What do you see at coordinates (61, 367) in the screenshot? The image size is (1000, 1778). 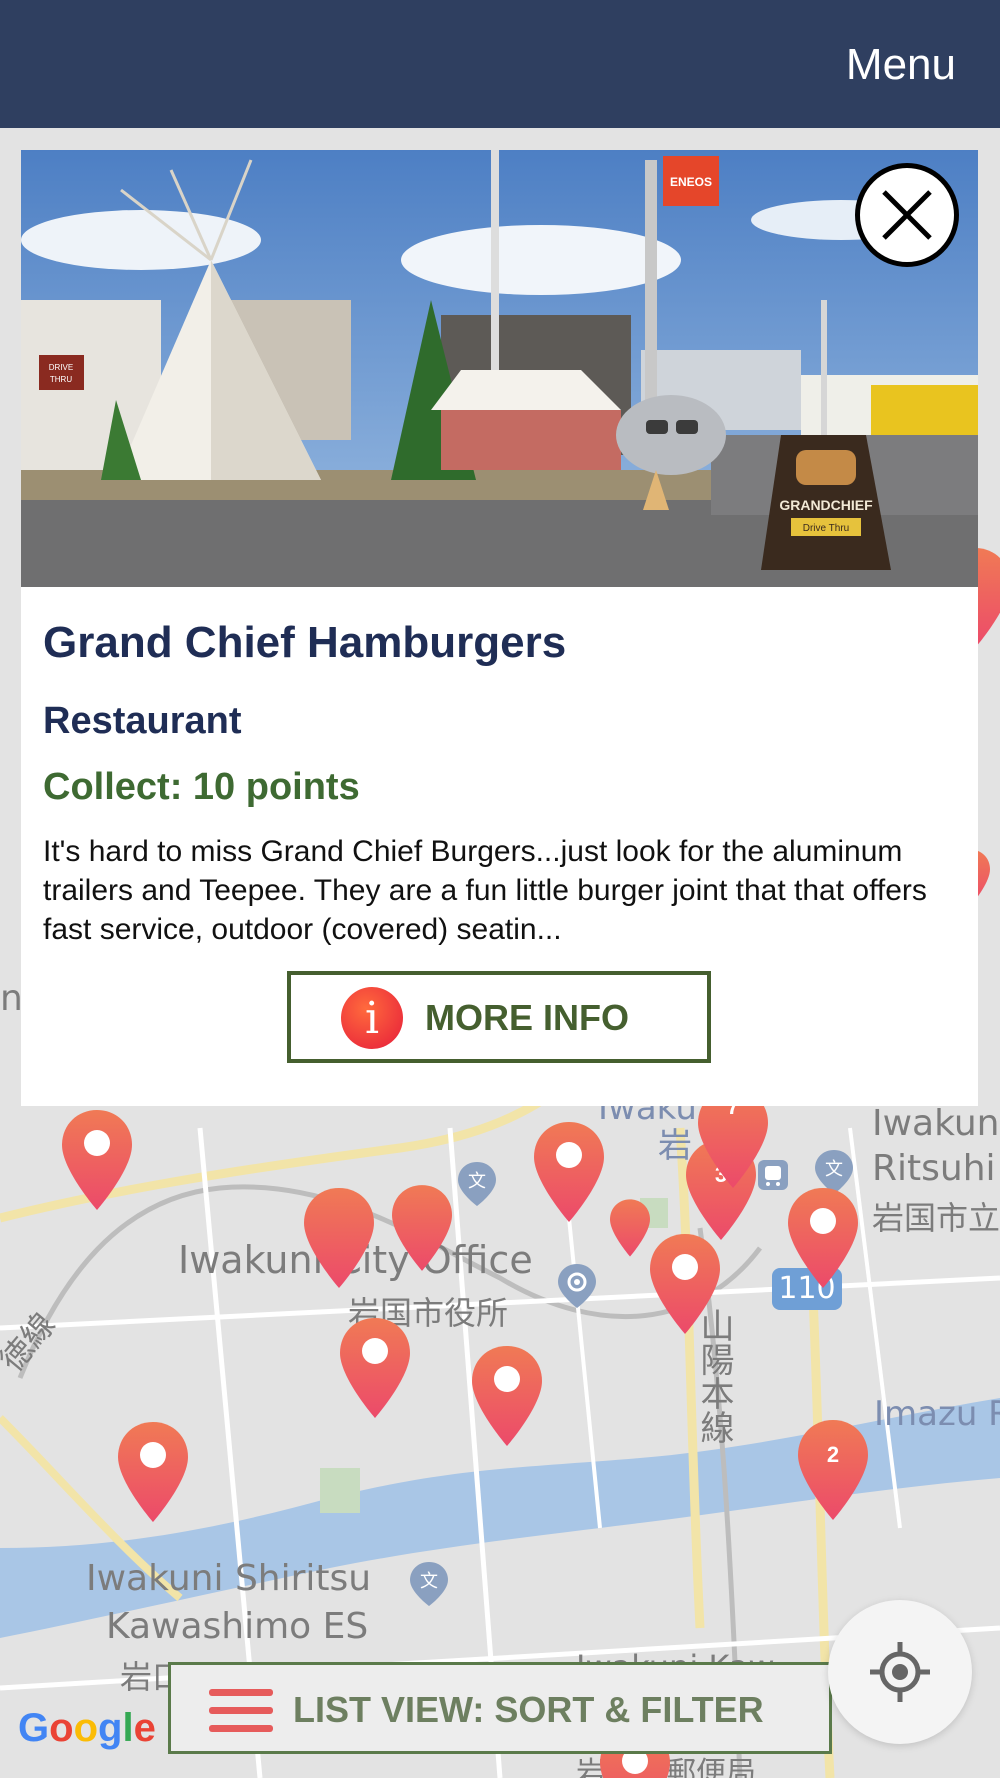 I see `svg-text: DRIVE` at bounding box center [61, 367].